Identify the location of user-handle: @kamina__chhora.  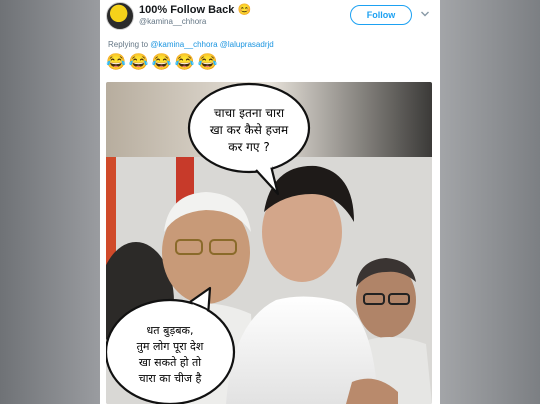
(172, 21).